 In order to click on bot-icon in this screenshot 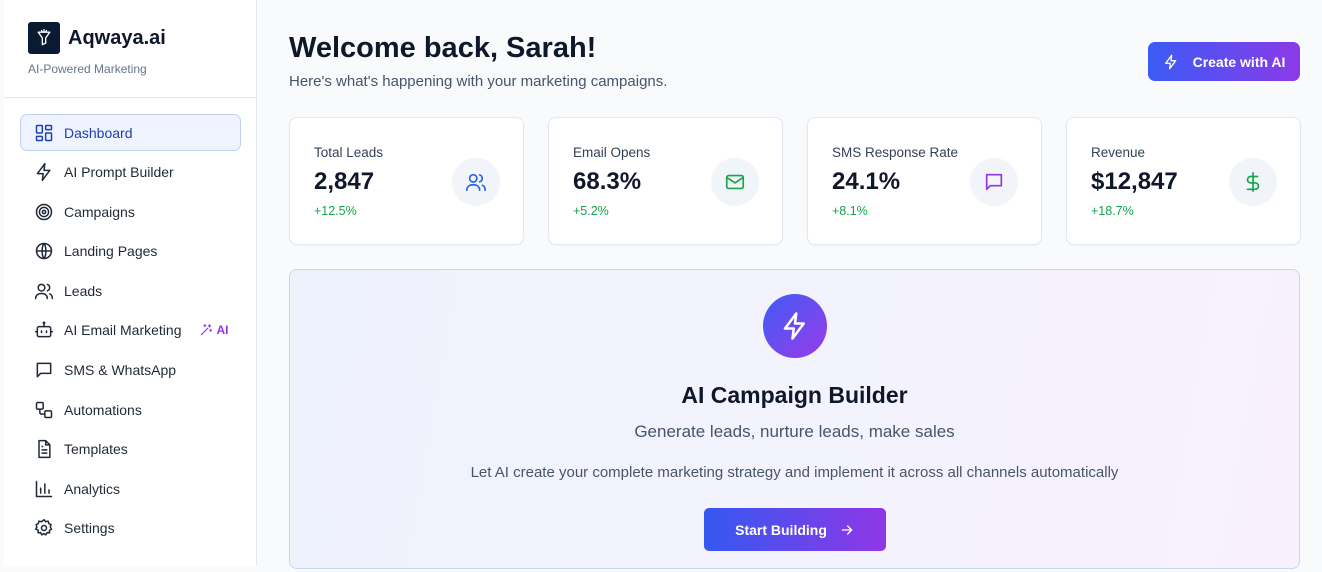, I will do `click(44, 329)`.